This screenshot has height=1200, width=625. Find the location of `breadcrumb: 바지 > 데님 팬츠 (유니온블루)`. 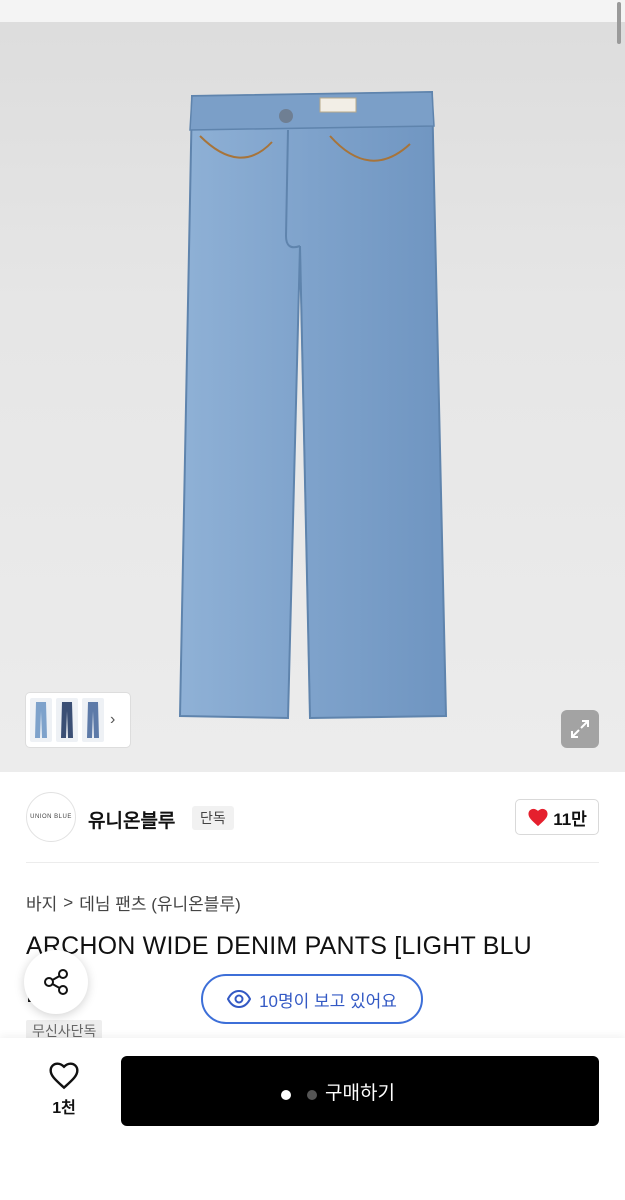

breadcrumb: 바지 > 데님 팬츠 (유니온블루) is located at coordinates (133, 902).